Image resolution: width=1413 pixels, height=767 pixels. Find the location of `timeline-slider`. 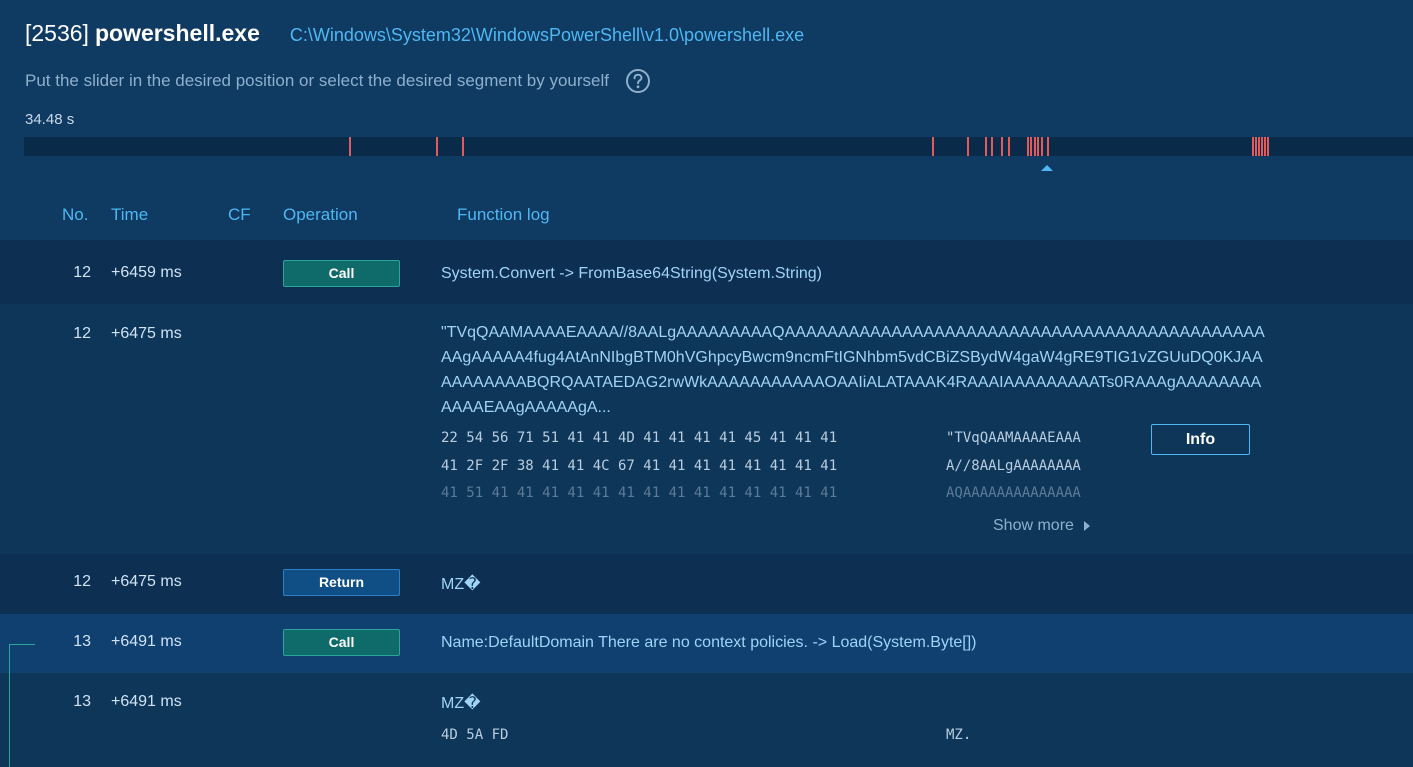

timeline-slider is located at coordinates (718, 146).